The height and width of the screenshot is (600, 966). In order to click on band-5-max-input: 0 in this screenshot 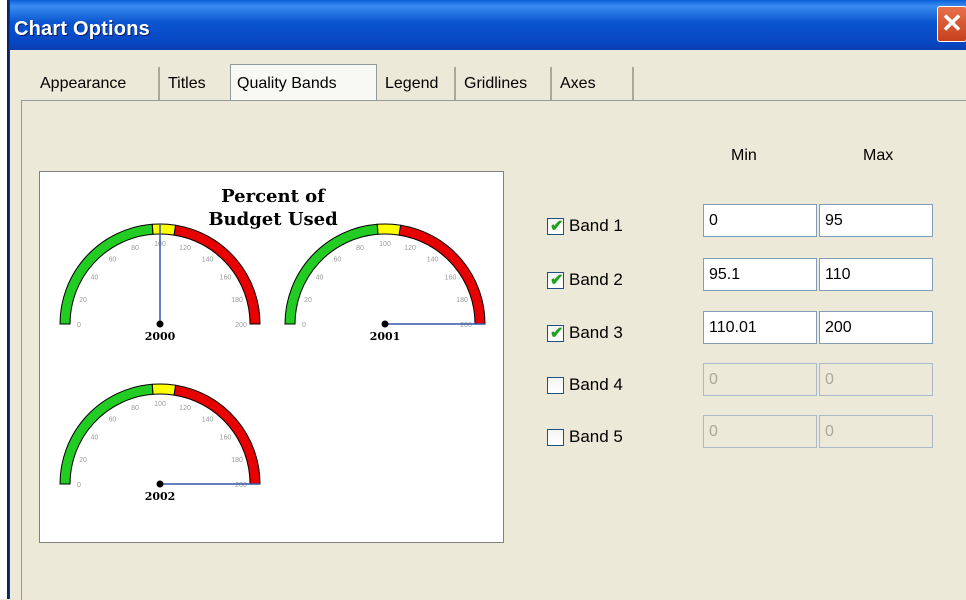, I will do `click(876, 431)`.